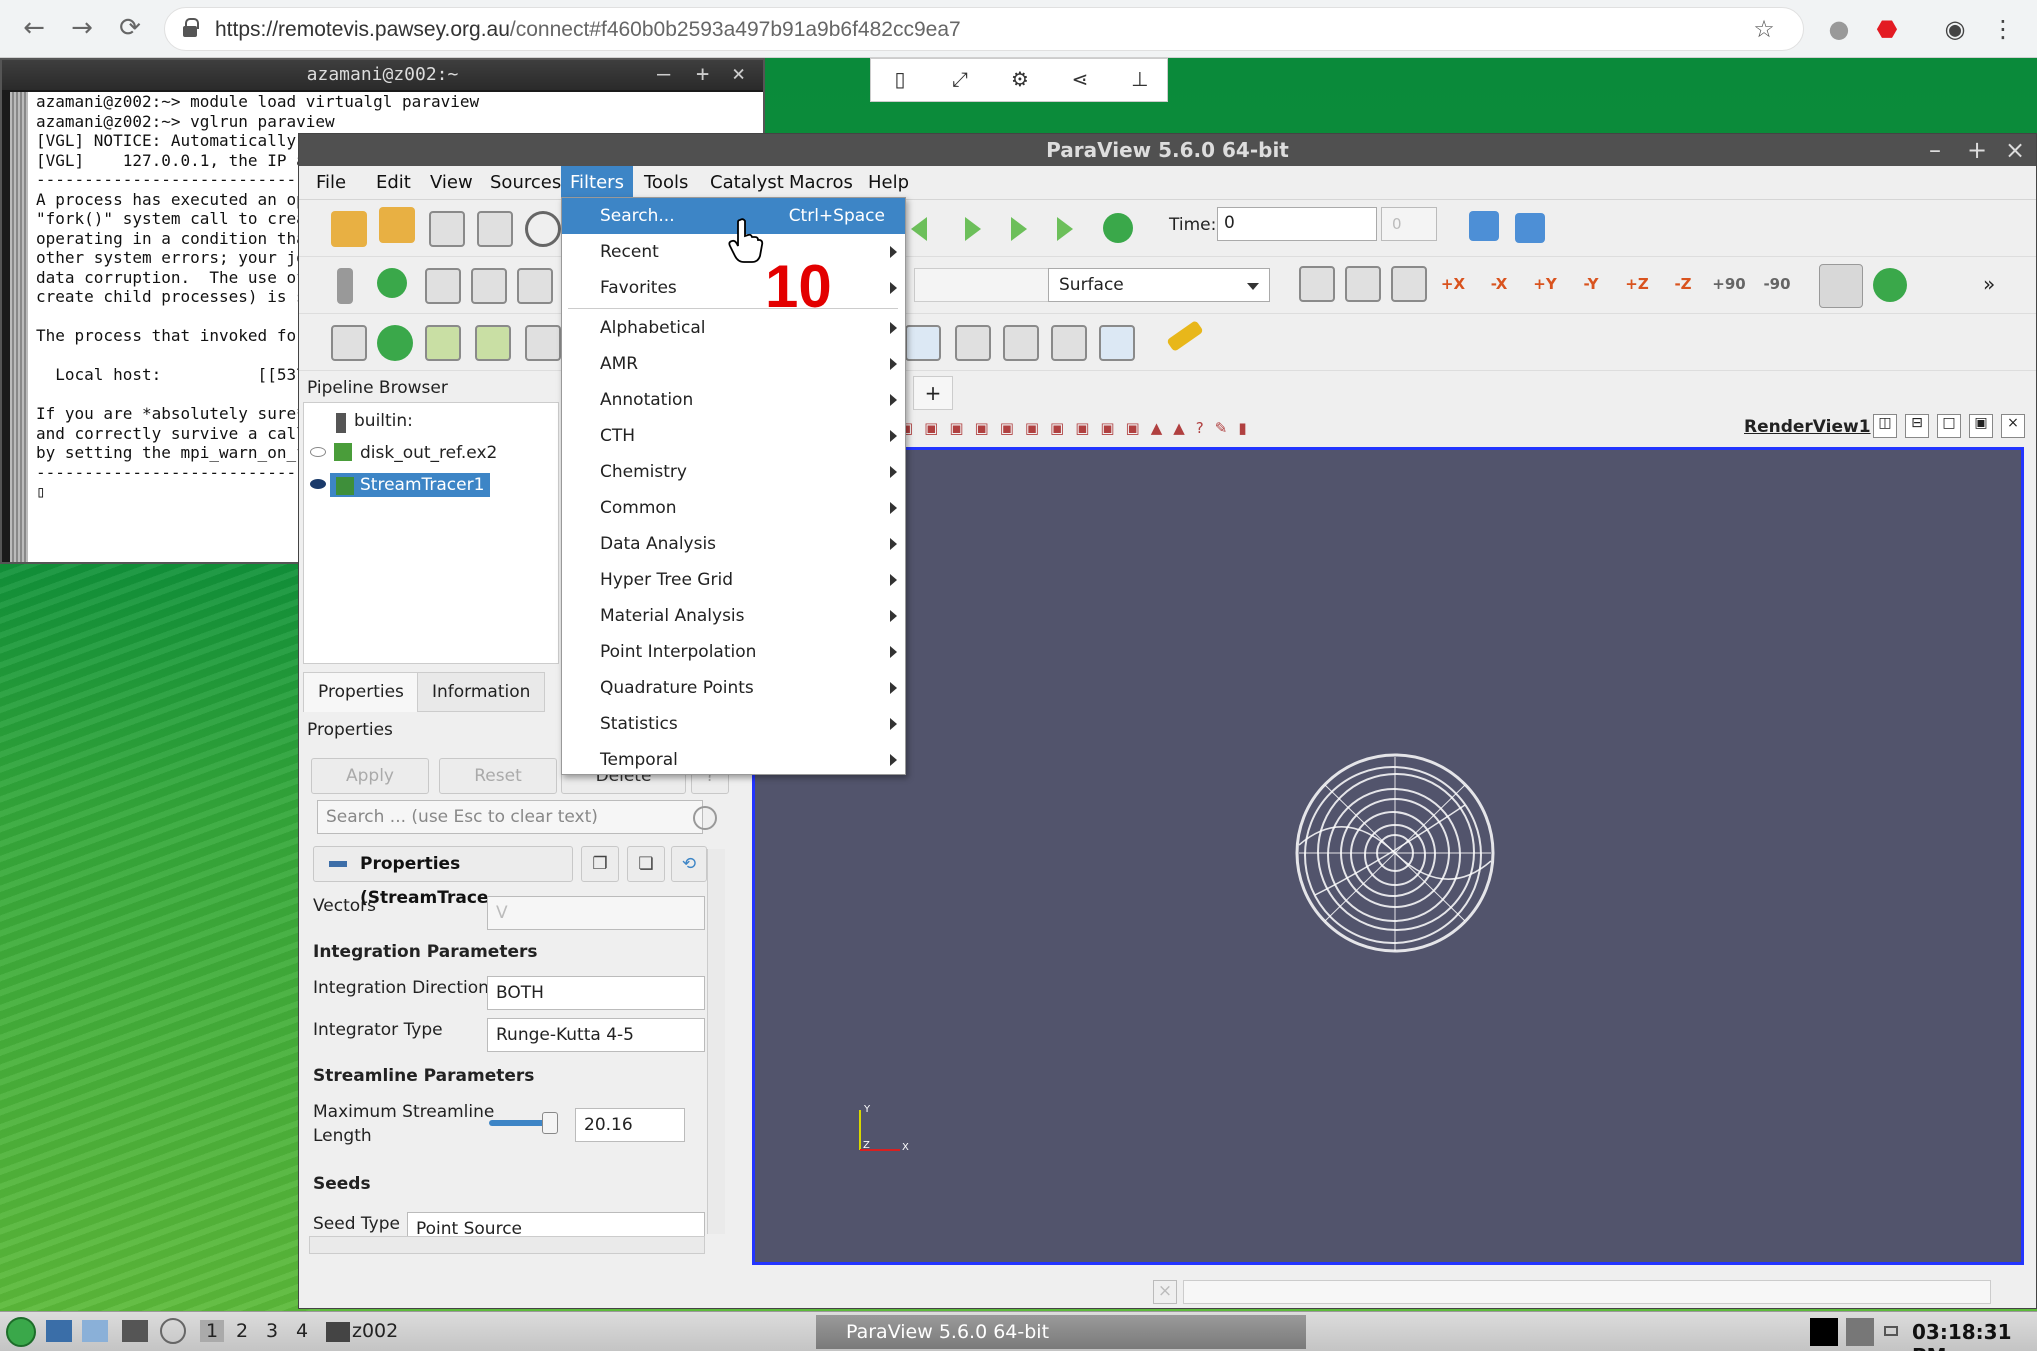 The width and height of the screenshot is (2037, 1351). I want to click on connect-icon, so click(543, 229).